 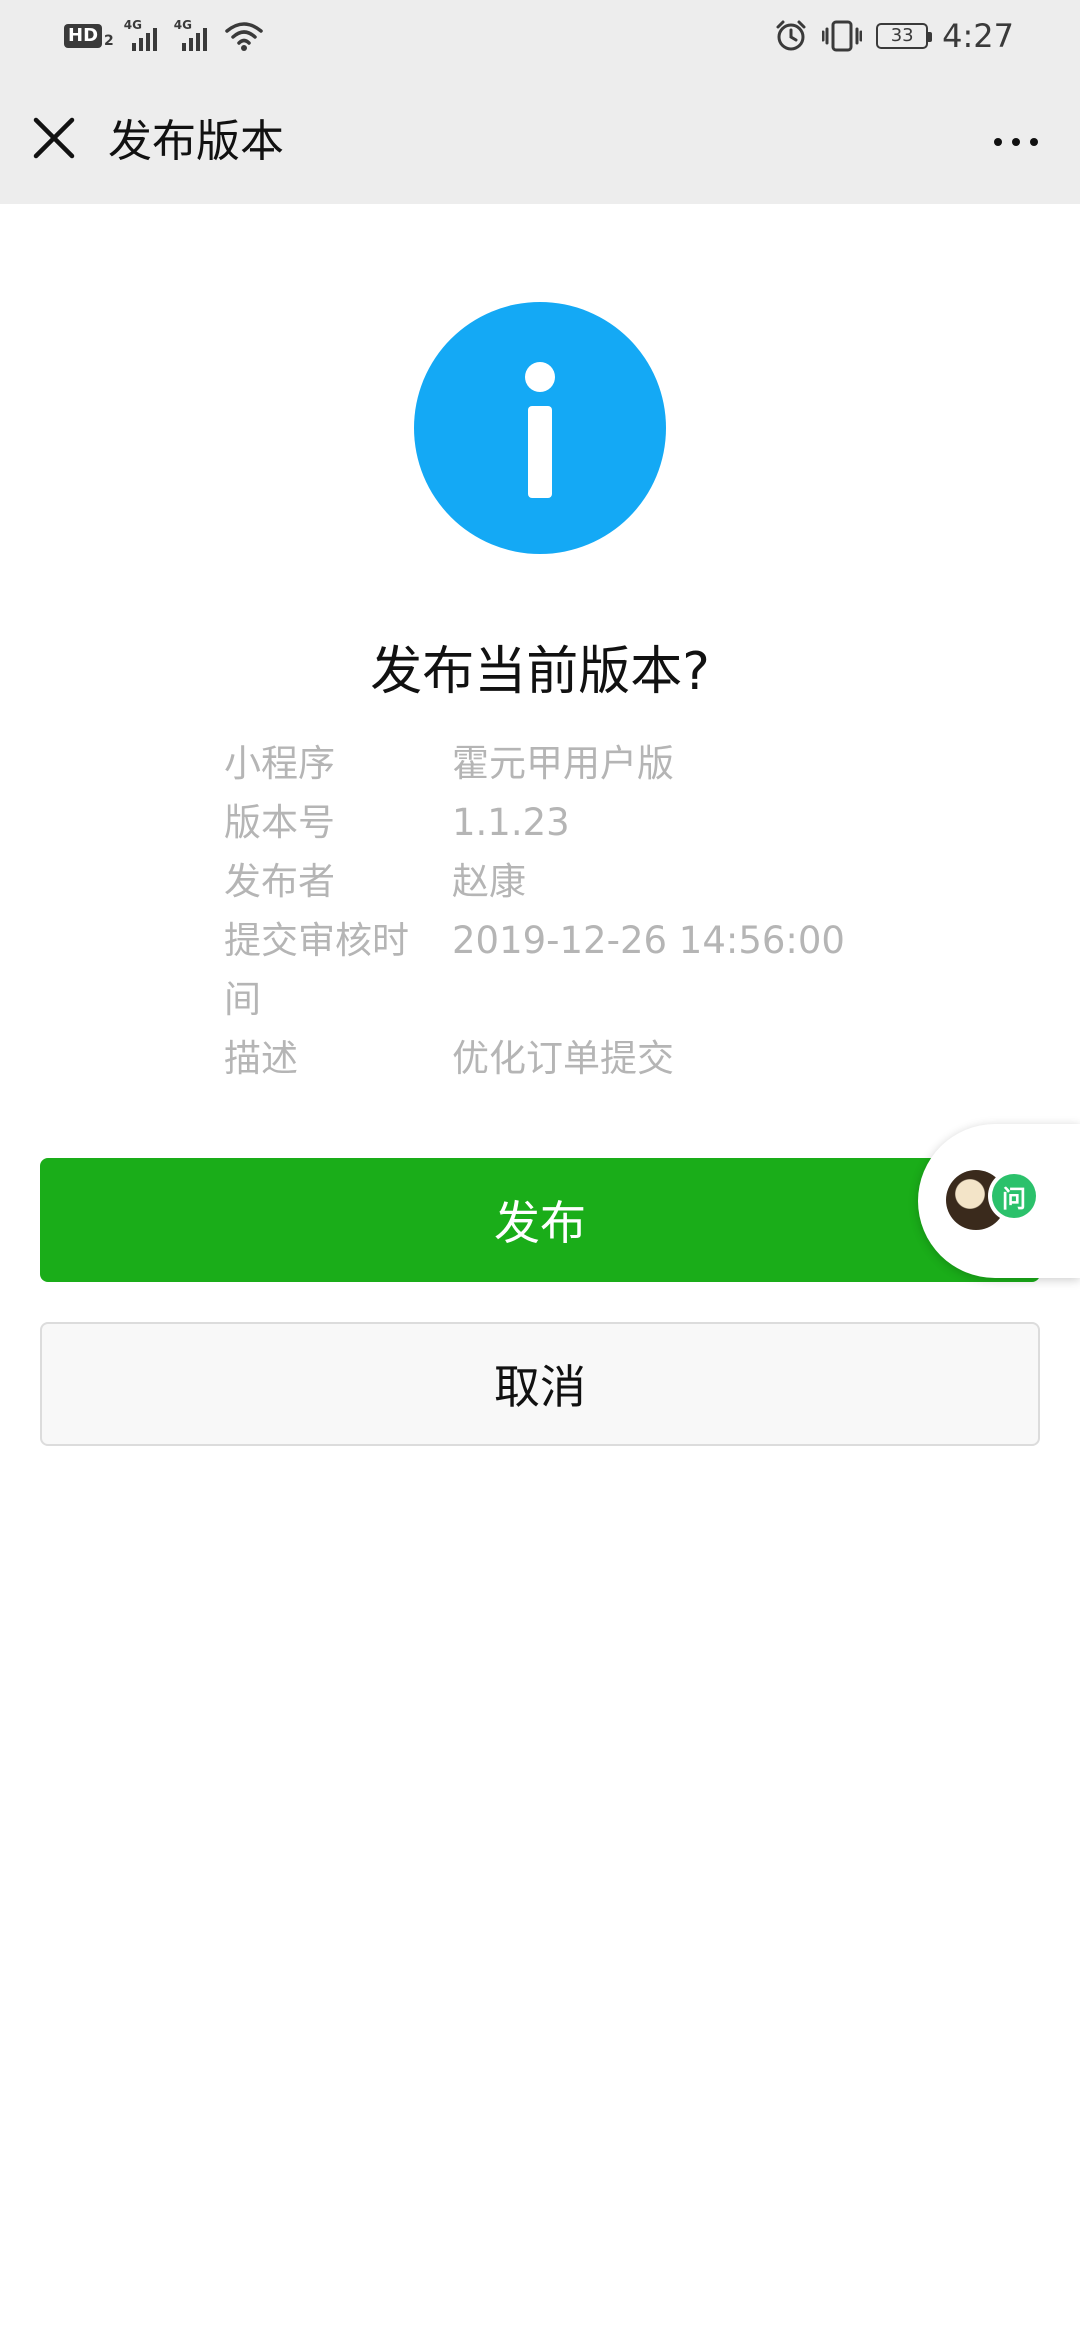 What do you see at coordinates (279, 881) in the screenshot?
I see `detail-label: 发布者` at bounding box center [279, 881].